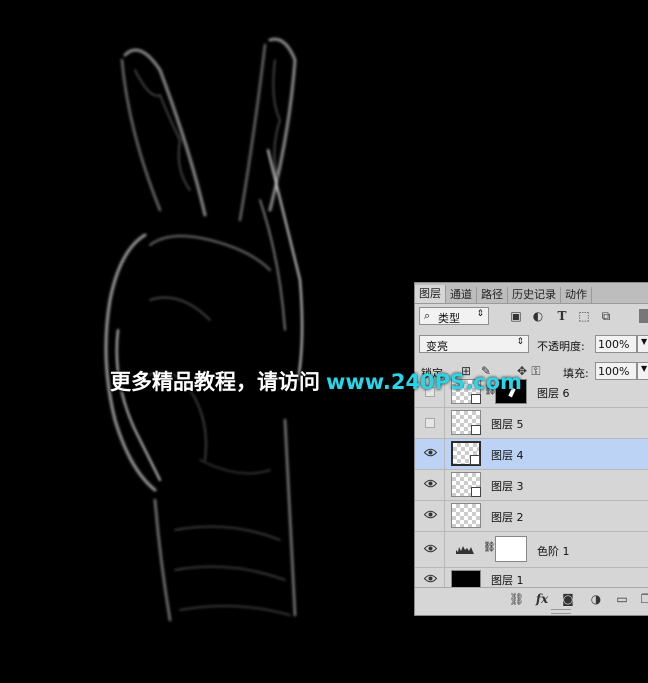 This screenshot has height=683, width=648. What do you see at coordinates (424, 382) in the screenshot?
I see `watermark-url: www.240PS.com` at bounding box center [424, 382].